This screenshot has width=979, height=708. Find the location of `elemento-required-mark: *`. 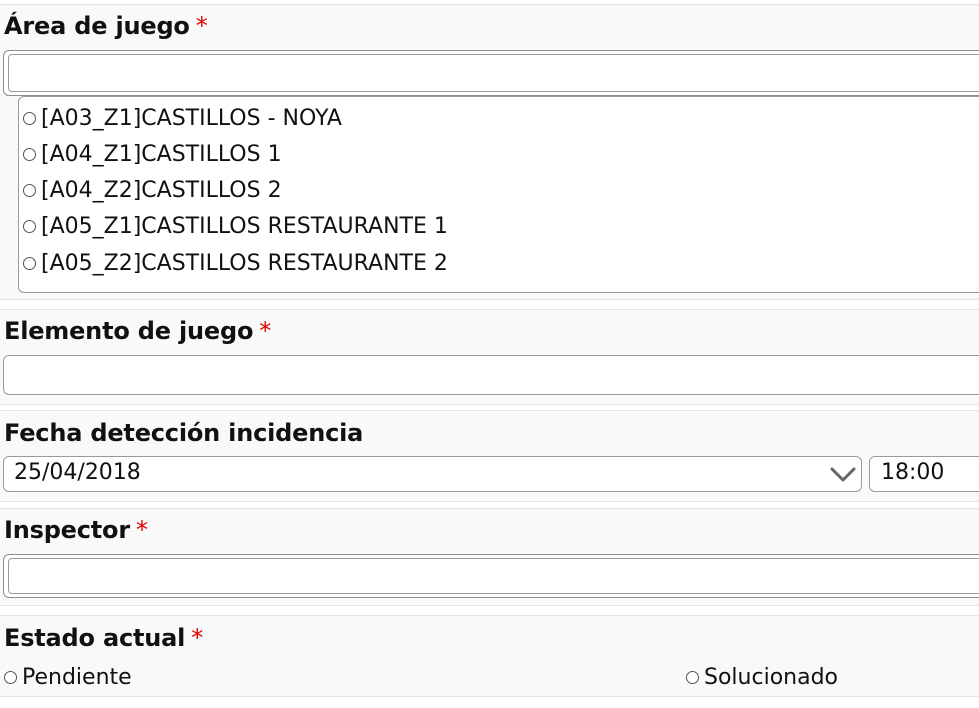

elemento-required-mark: * is located at coordinates (265, 331).